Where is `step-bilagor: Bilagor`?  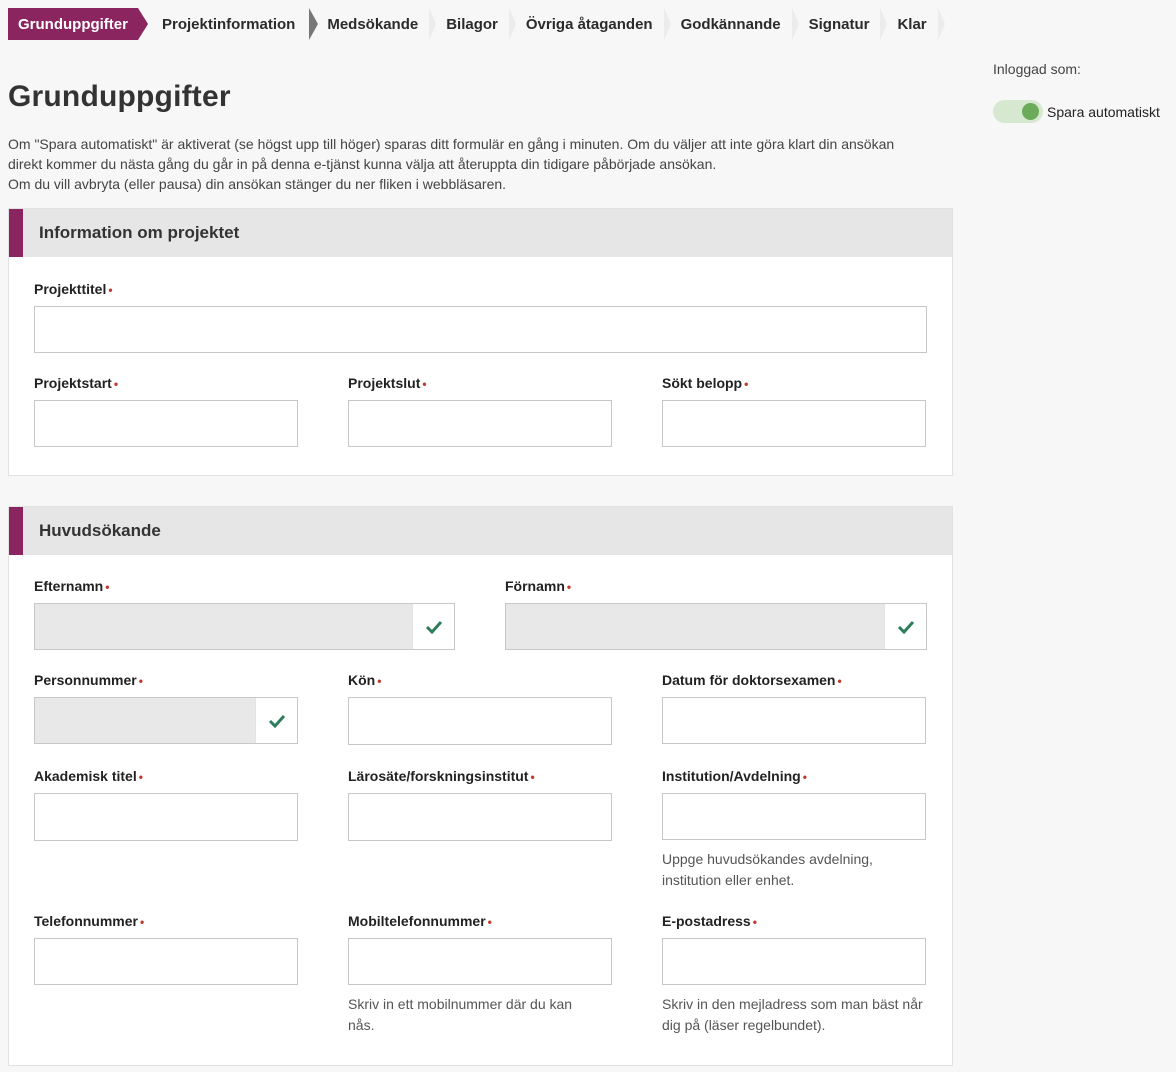 step-bilagor: Bilagor is located at coordinates (474, 24).